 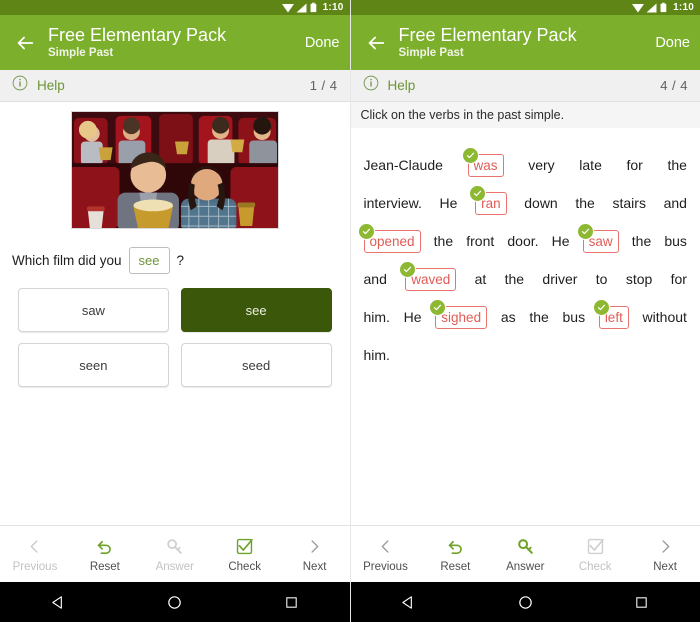 I want to click on exercise-line: and waved at the driver to stop for, so click(x=526, y=279).